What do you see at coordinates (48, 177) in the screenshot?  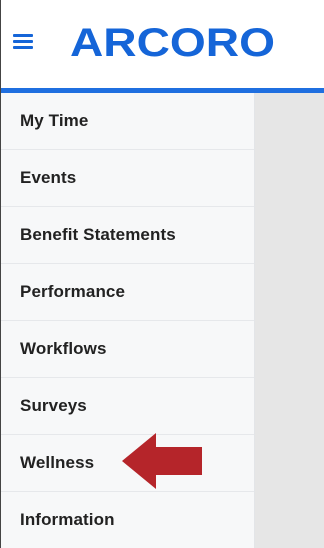 I see `sidebar-item-label: Events` at bounding box center [48, 177].